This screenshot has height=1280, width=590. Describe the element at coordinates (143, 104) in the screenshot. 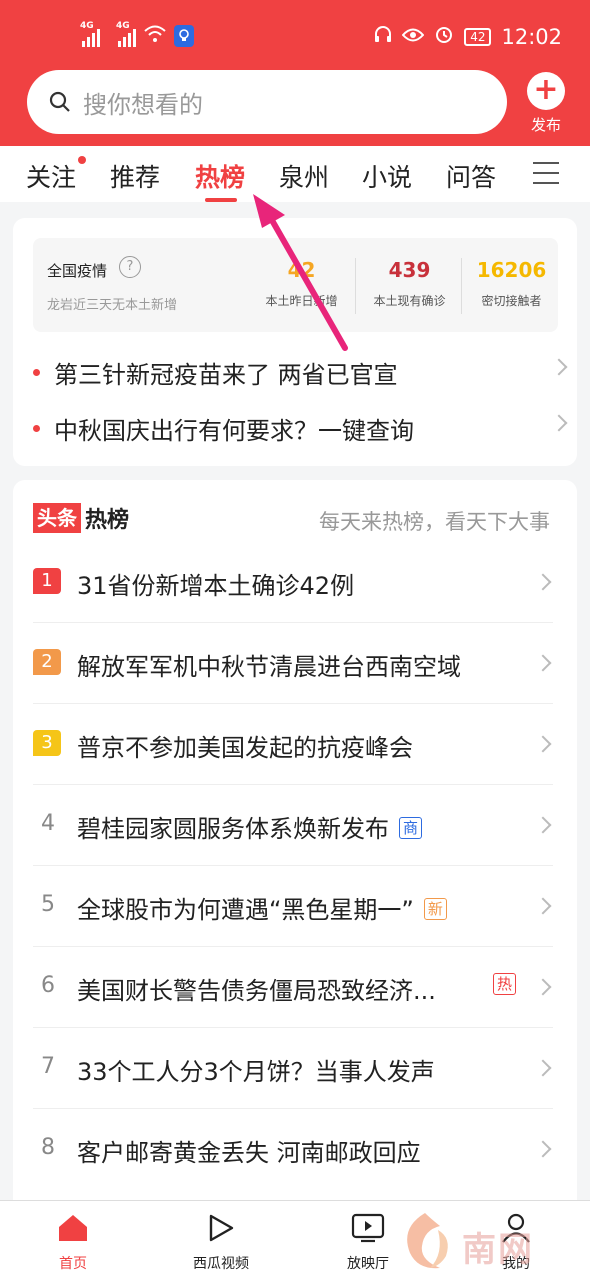

I see `search-placeholder: 搜你想看的` at that location.